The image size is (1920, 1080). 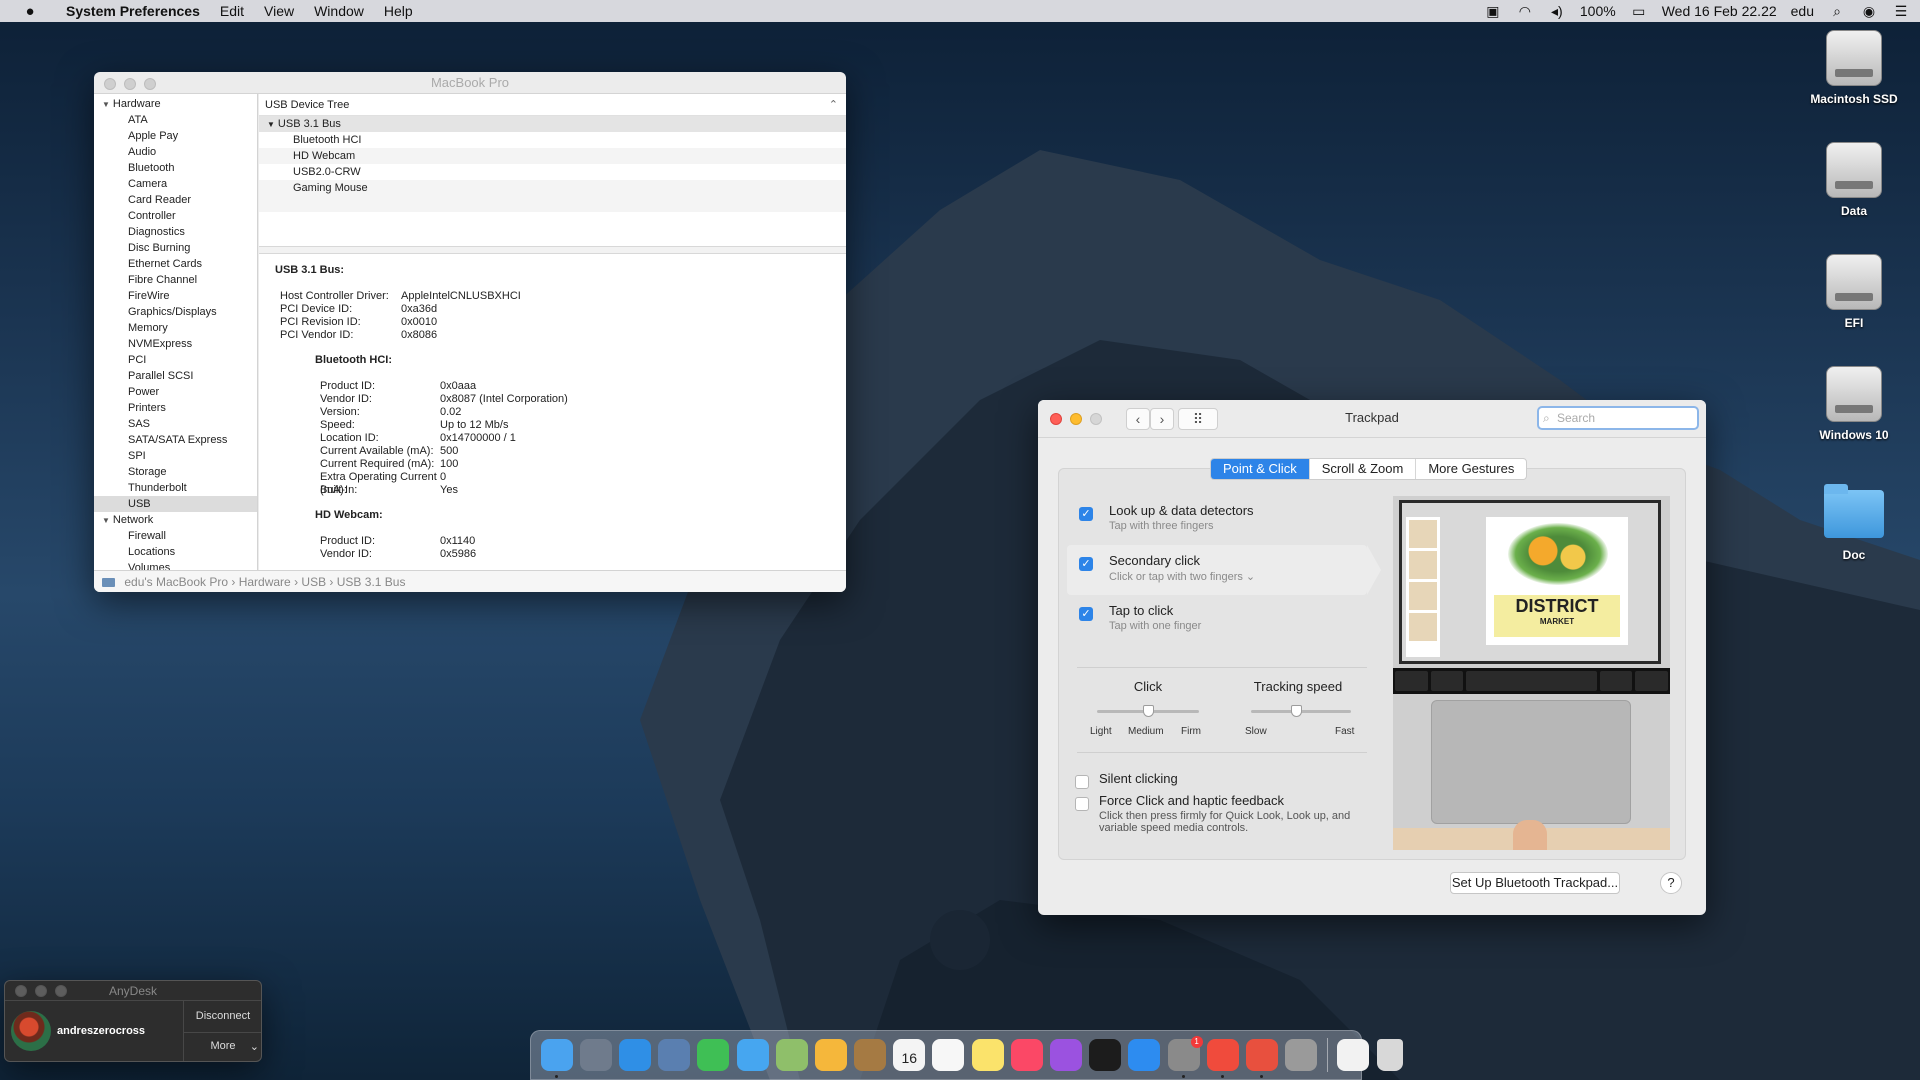 What do you see at coordinates (552, 105) in the screenshot?
I see `tree-header: USB Device Tree` at bounding box center [552, 105].